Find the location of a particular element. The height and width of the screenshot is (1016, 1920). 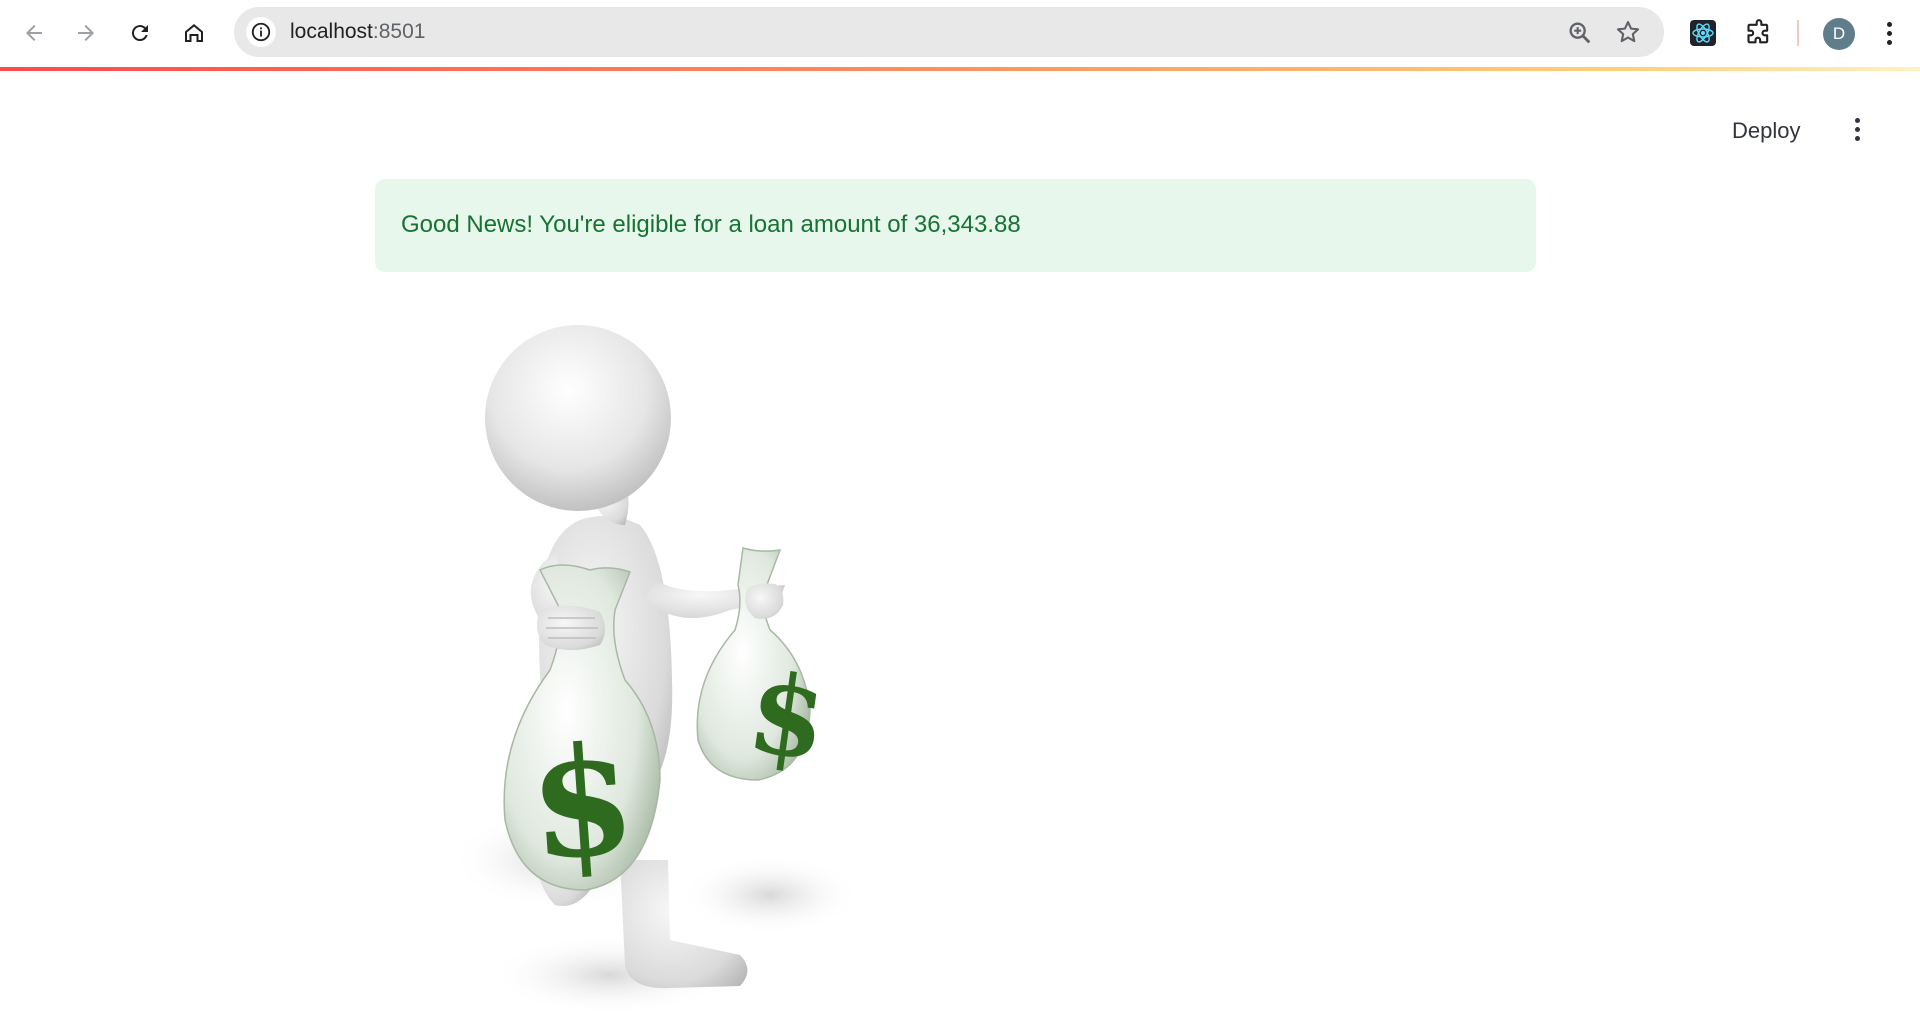

zoom-icon is located at coordinates (1580, 33).